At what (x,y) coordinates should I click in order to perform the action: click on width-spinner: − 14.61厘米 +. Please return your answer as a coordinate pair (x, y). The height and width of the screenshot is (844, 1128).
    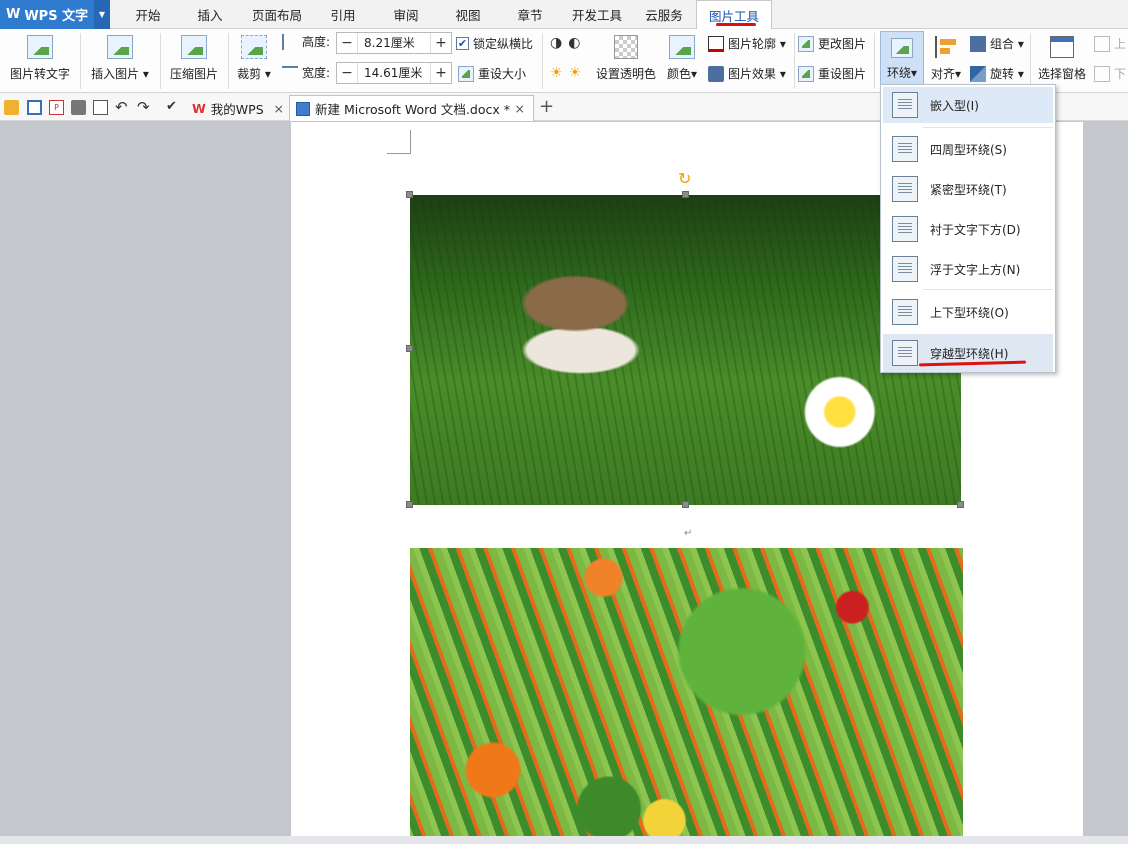
    Looking at the image, I should click on (394, 73).